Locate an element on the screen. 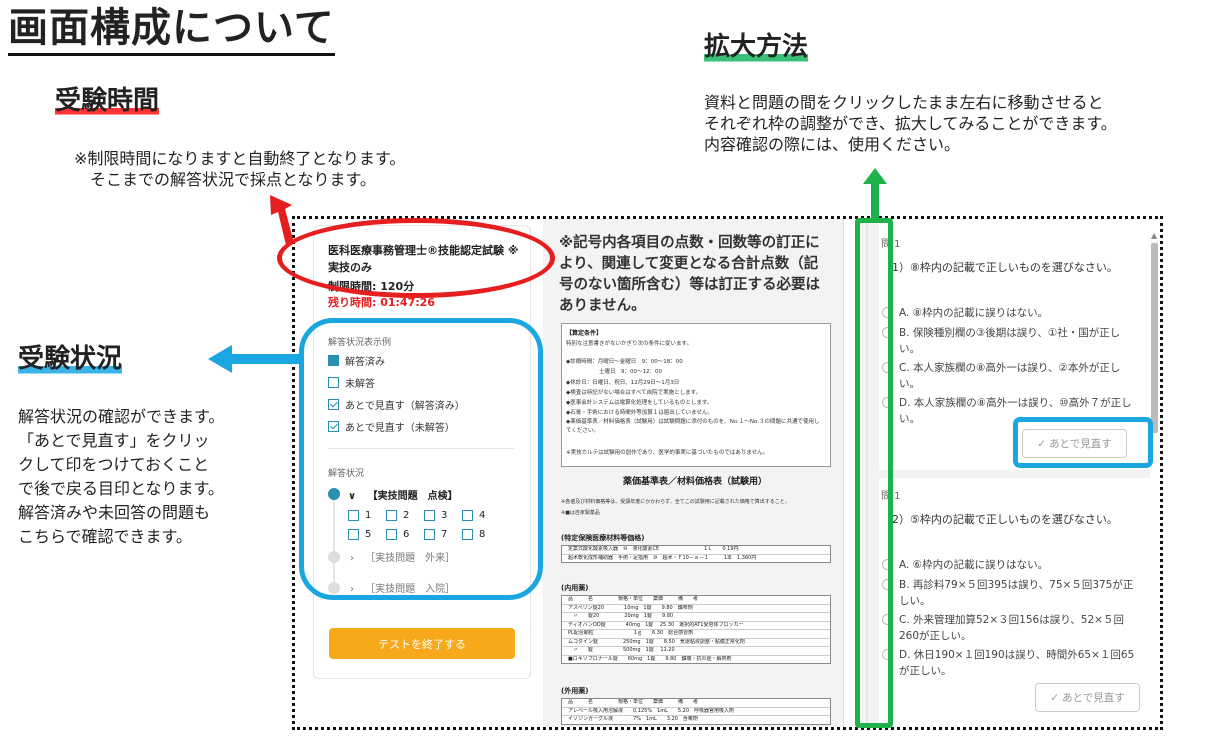  option-d: D. 休日190×１回190は誤り、時間外65×１回65が正しい。 is located at coordinates (1008, 663).